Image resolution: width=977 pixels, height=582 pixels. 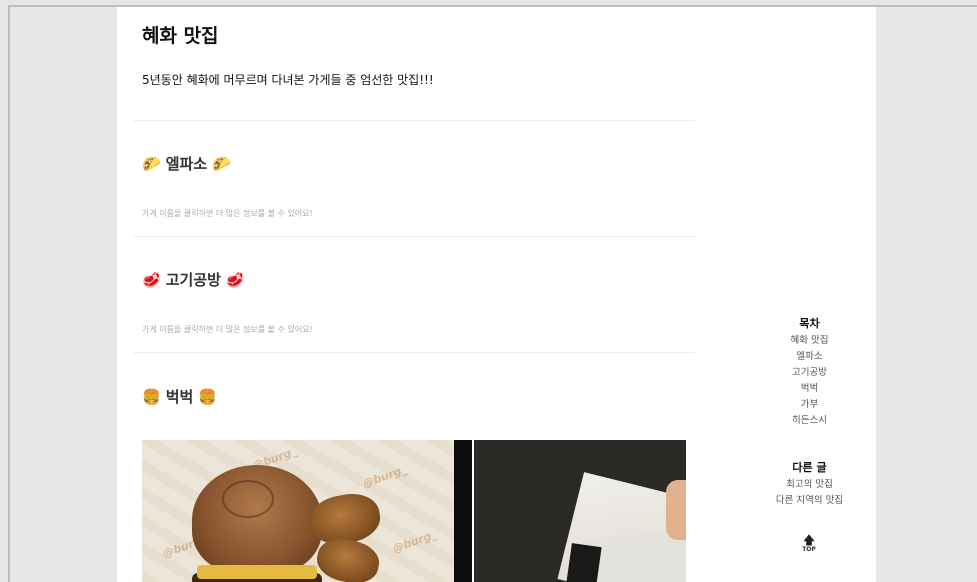 I want to click on toc-item: 가부, so click(x=809, y=405).